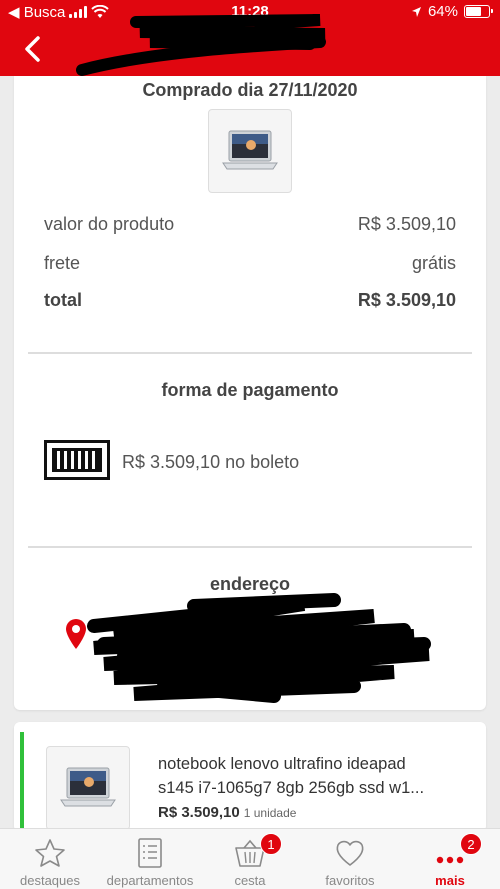 The image size is (500, 889). What do you see at coordinates (270, 813) in the screenshot?
I see `item-quantity: 1 unidade` at bounding box center [270, 813].